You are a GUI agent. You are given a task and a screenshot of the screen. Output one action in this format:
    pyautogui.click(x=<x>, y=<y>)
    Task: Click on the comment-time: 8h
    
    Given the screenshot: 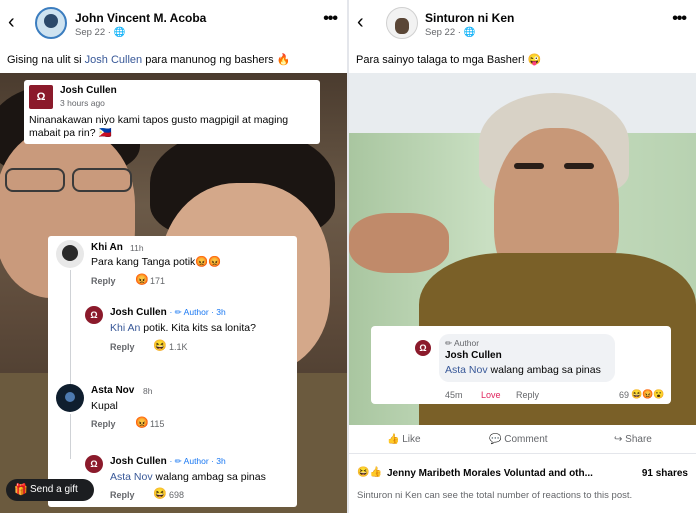 What is the action you would take?
    pyautogui.click(x=148, y=391)
    